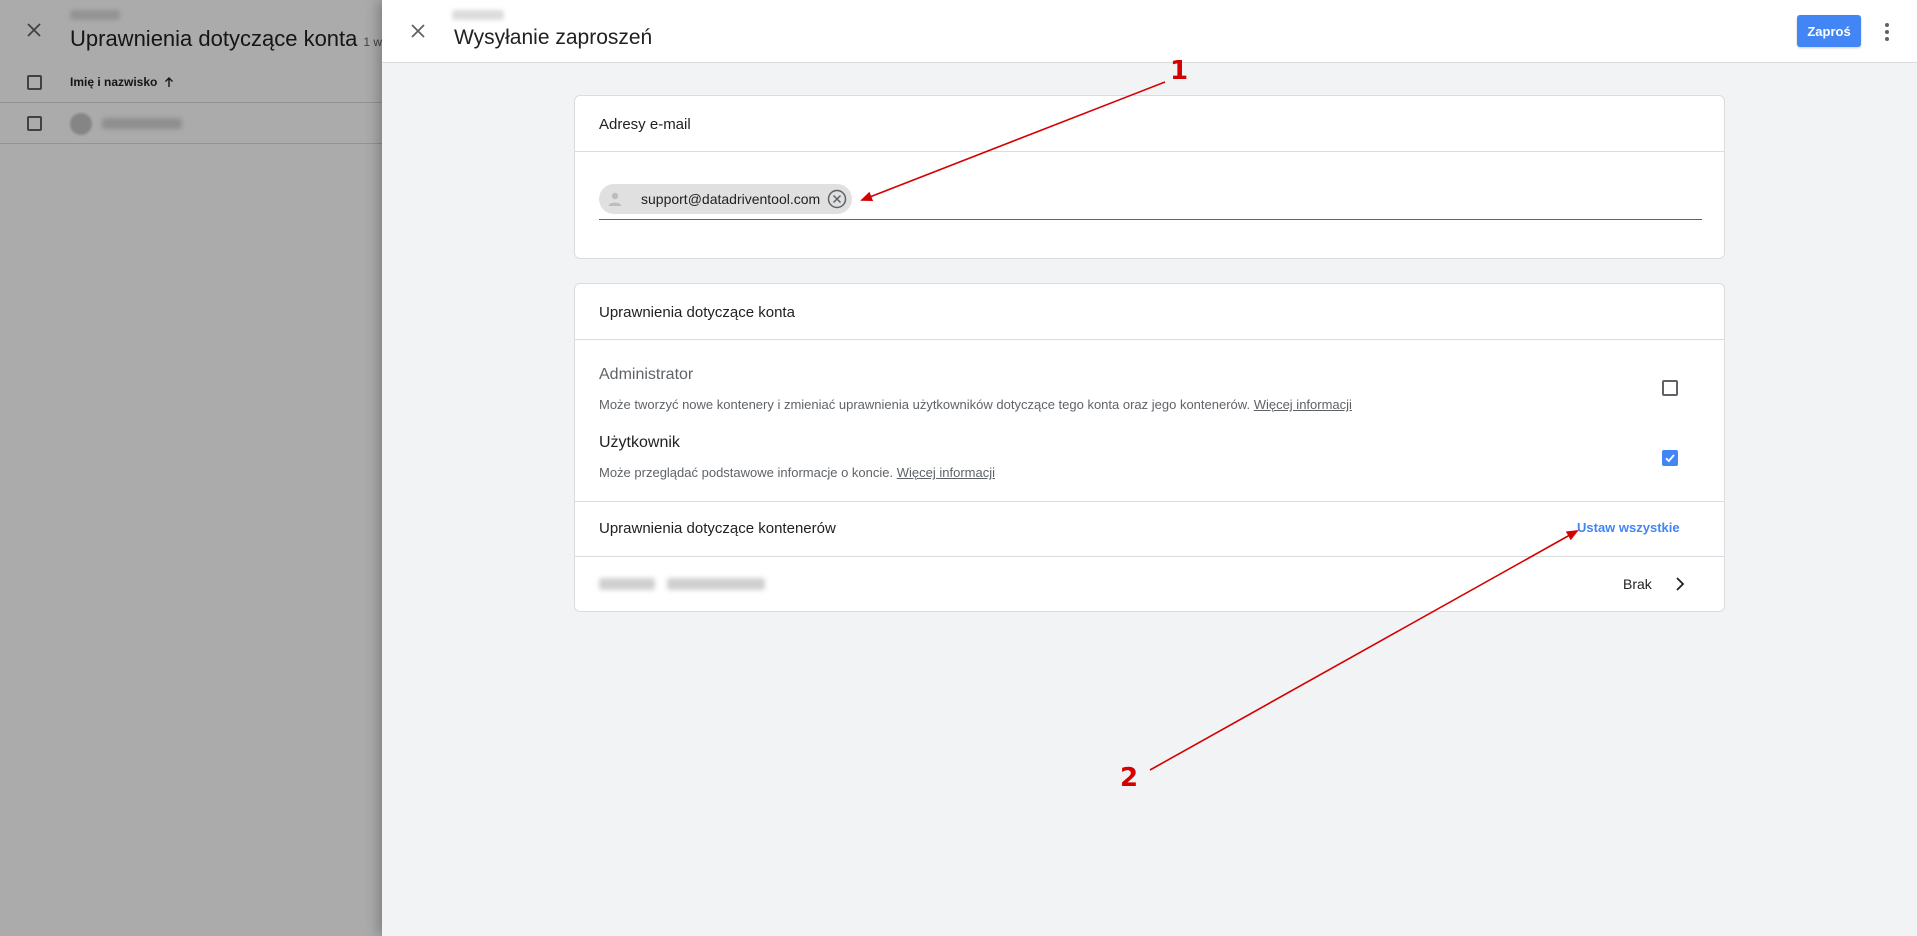 This screenshot has height=936, width=1917. Describe the element at coordinates (1149, 177) in the screenshot. I see `email-addresses-card: Adresy e-mail support@datadriventool.com` at that location.